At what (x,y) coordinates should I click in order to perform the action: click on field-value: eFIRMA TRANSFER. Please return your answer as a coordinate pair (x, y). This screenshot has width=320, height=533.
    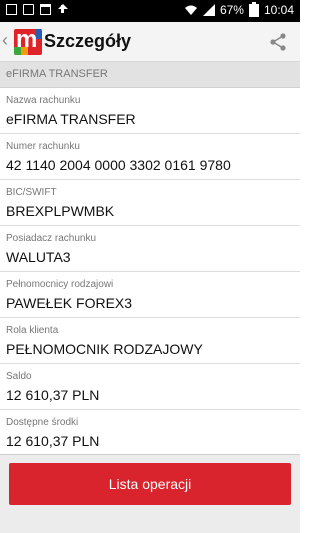
    Looking at the image, I should click on (71, 119).